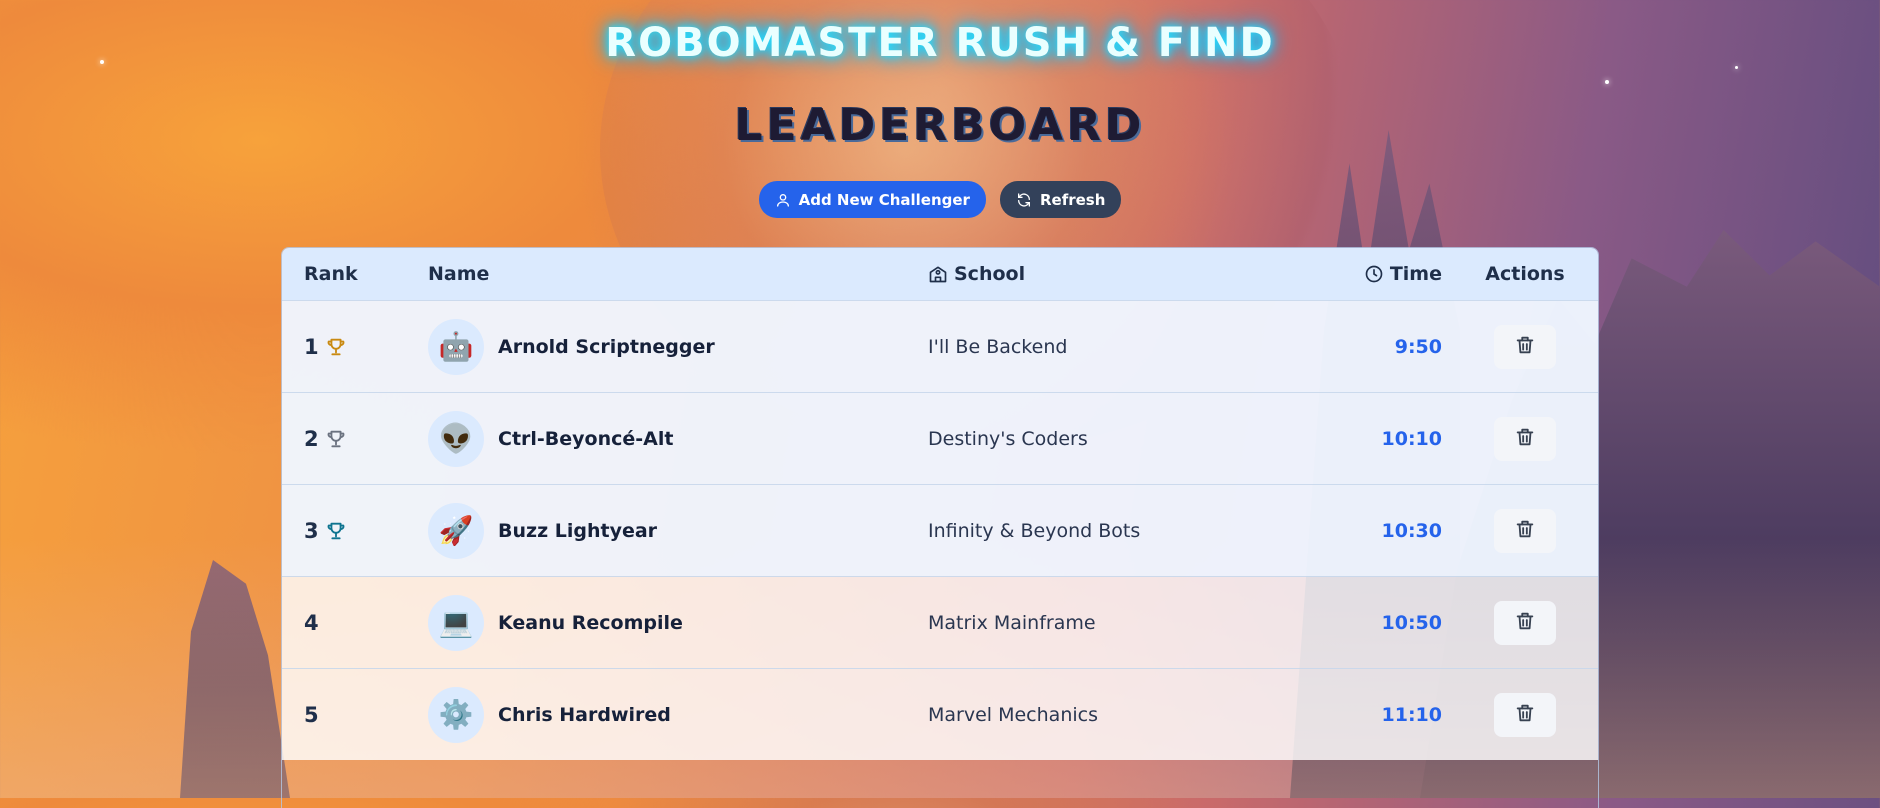  Describe the element at coordinates (1138, 347) in the screenshot. I see `school-cell: I'll Be Backend` at that location.